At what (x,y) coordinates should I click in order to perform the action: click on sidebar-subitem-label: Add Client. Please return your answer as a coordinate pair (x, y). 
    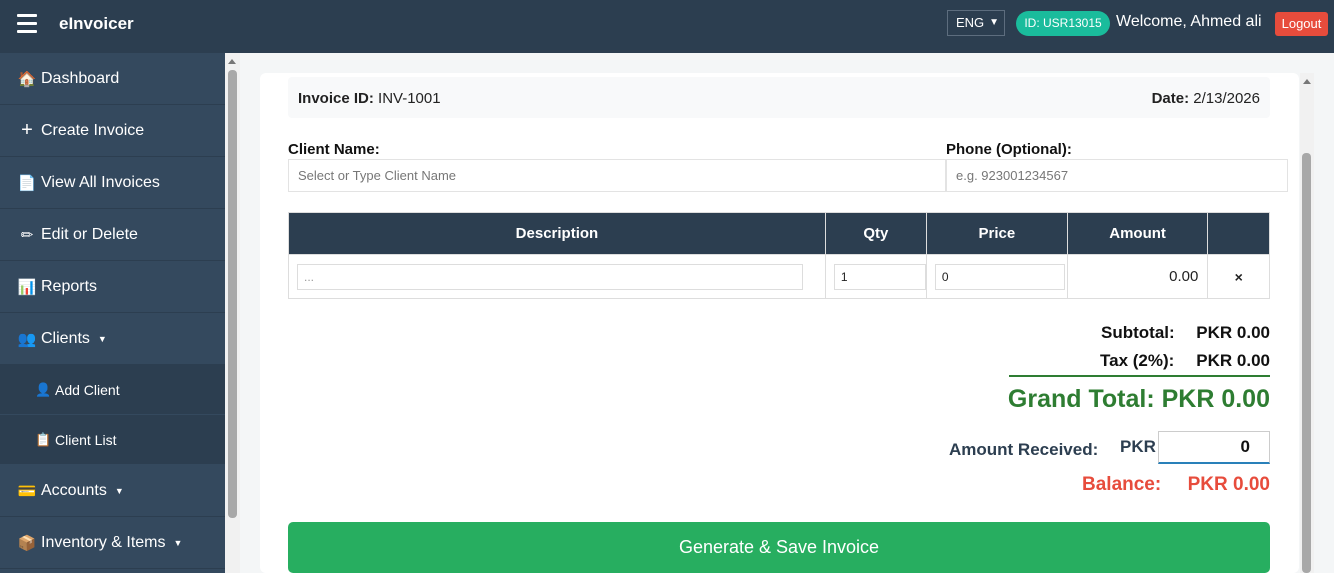
    Looking at the image, I should click on (87, 389).